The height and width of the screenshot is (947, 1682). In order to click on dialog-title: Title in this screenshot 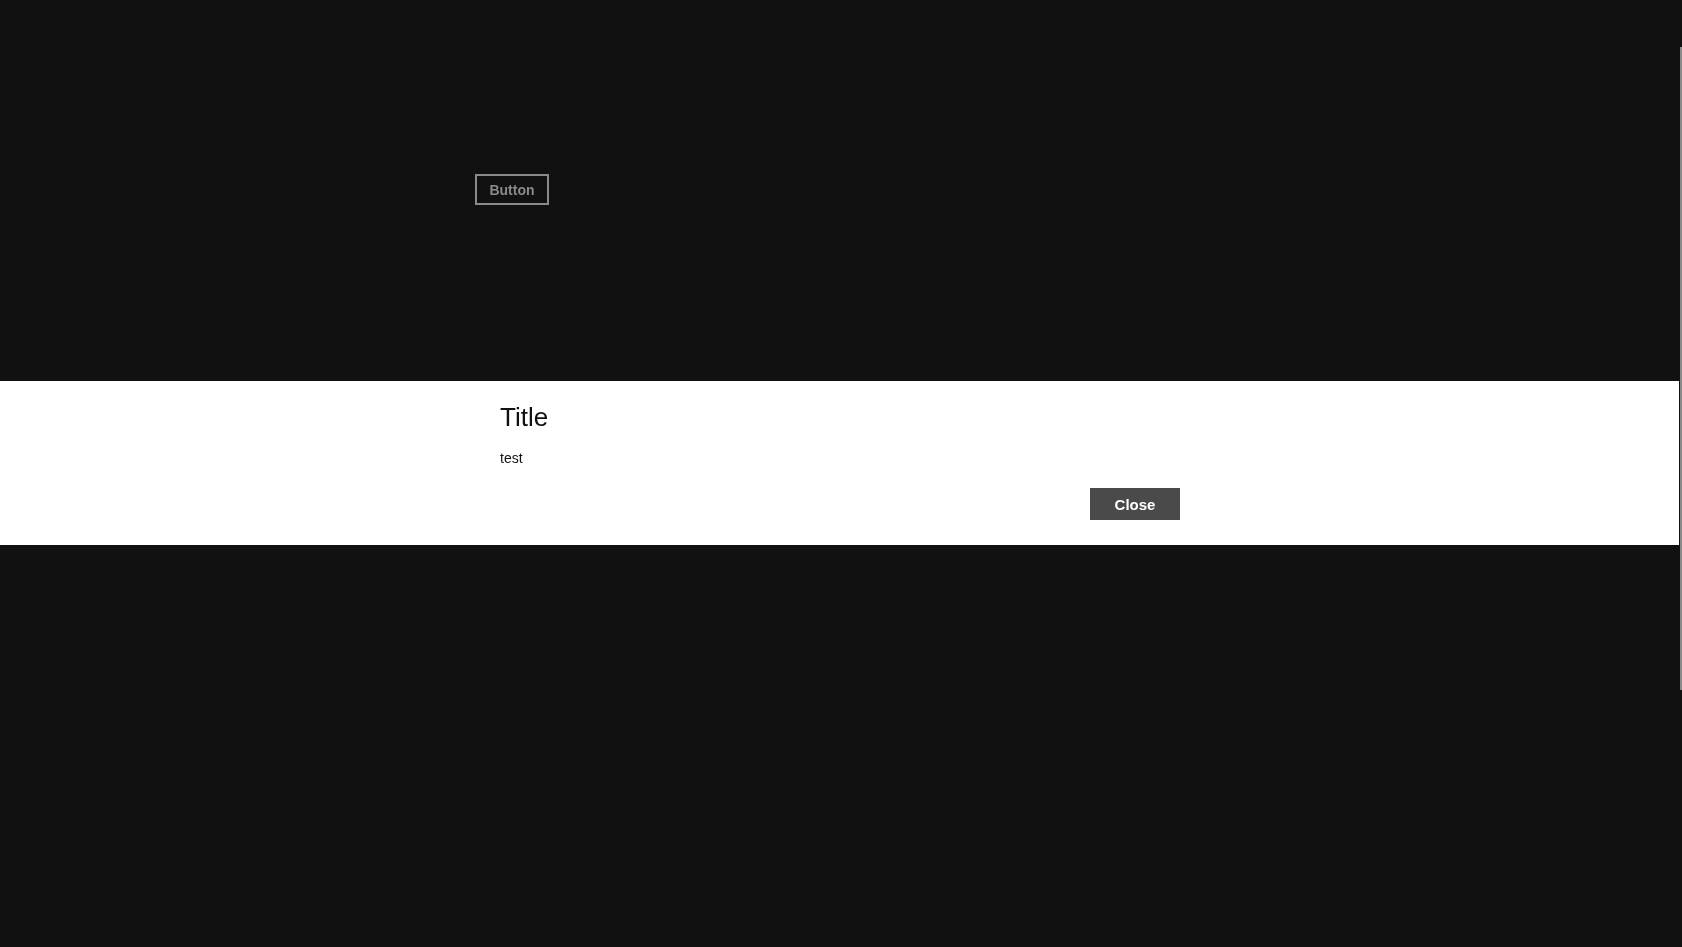, I will do `click(524, 417)`.